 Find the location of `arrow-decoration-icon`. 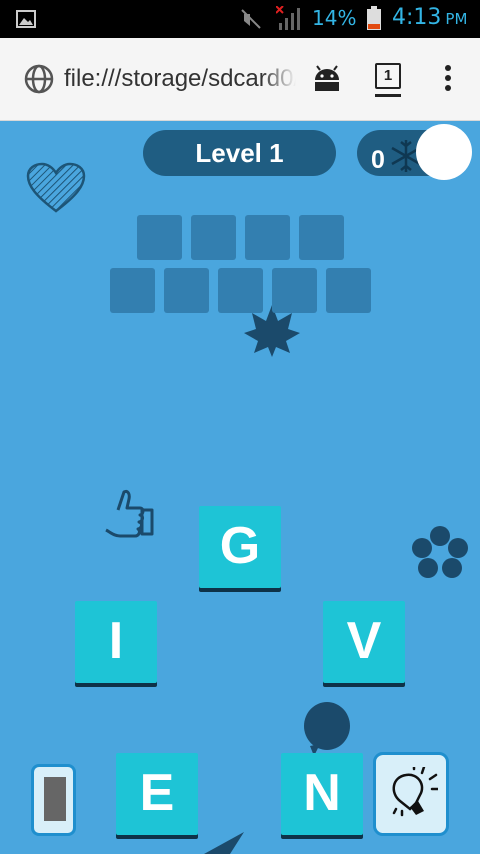

arrow-decoration-icon is located at coordinates (224, 843).